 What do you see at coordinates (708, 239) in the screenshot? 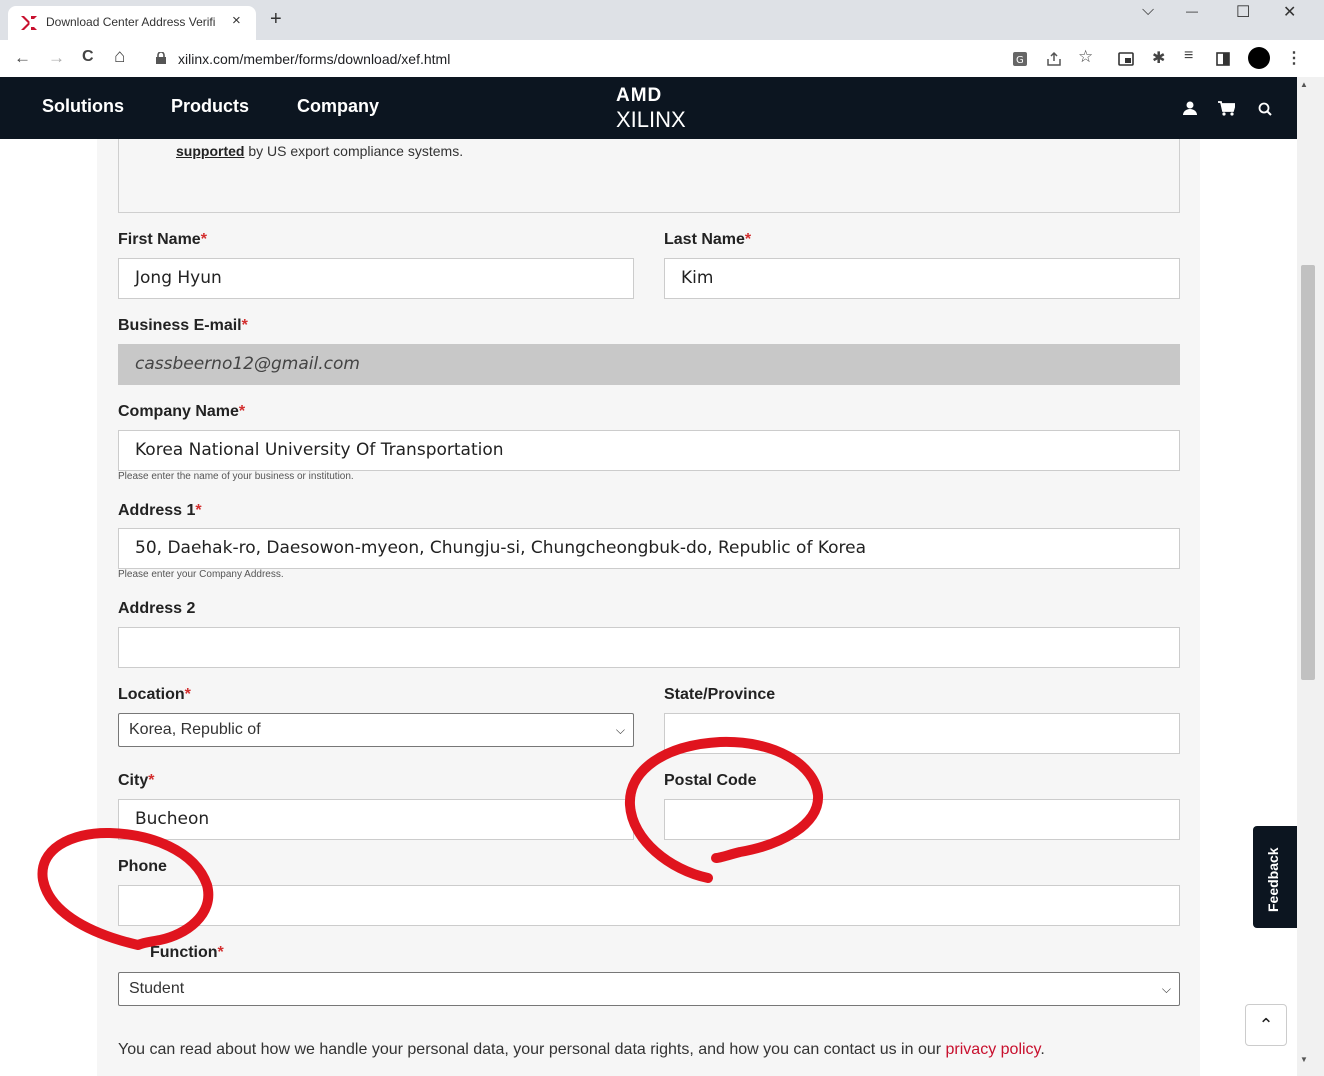
I see `last-name-label: Last Name*` at bounding box center [708, 239].